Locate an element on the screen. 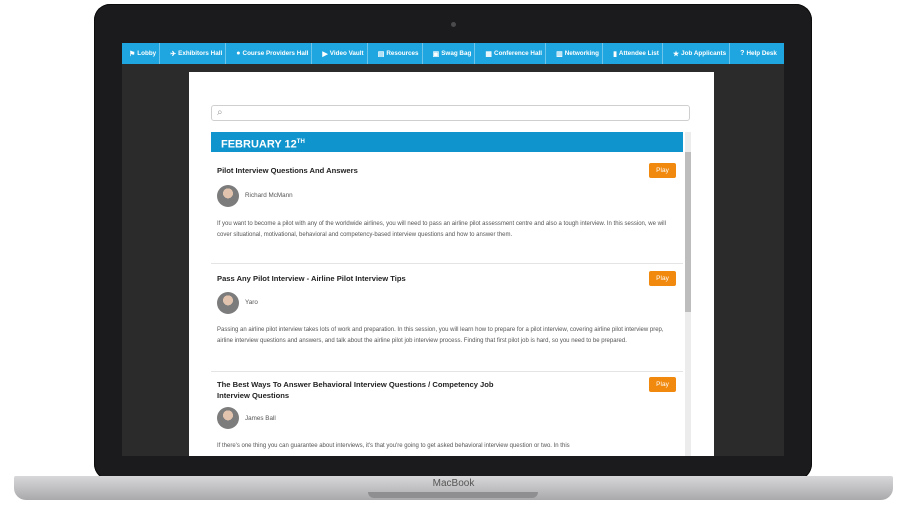 The image size is (907, 508). speaker-name: Yaro is located at coordinates (251, 302).